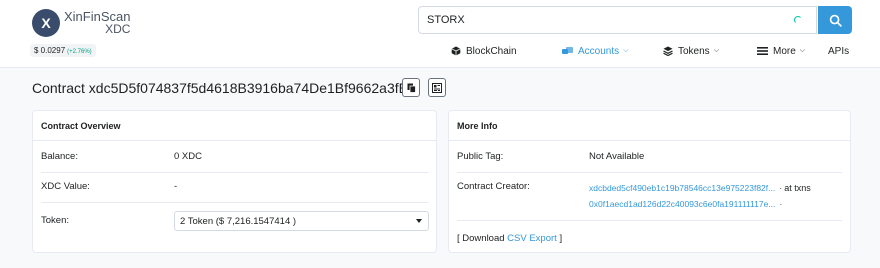  Describe the element at coordinates (798, 20) in the screenshot. I see `loading-spinner-icon` at that location.